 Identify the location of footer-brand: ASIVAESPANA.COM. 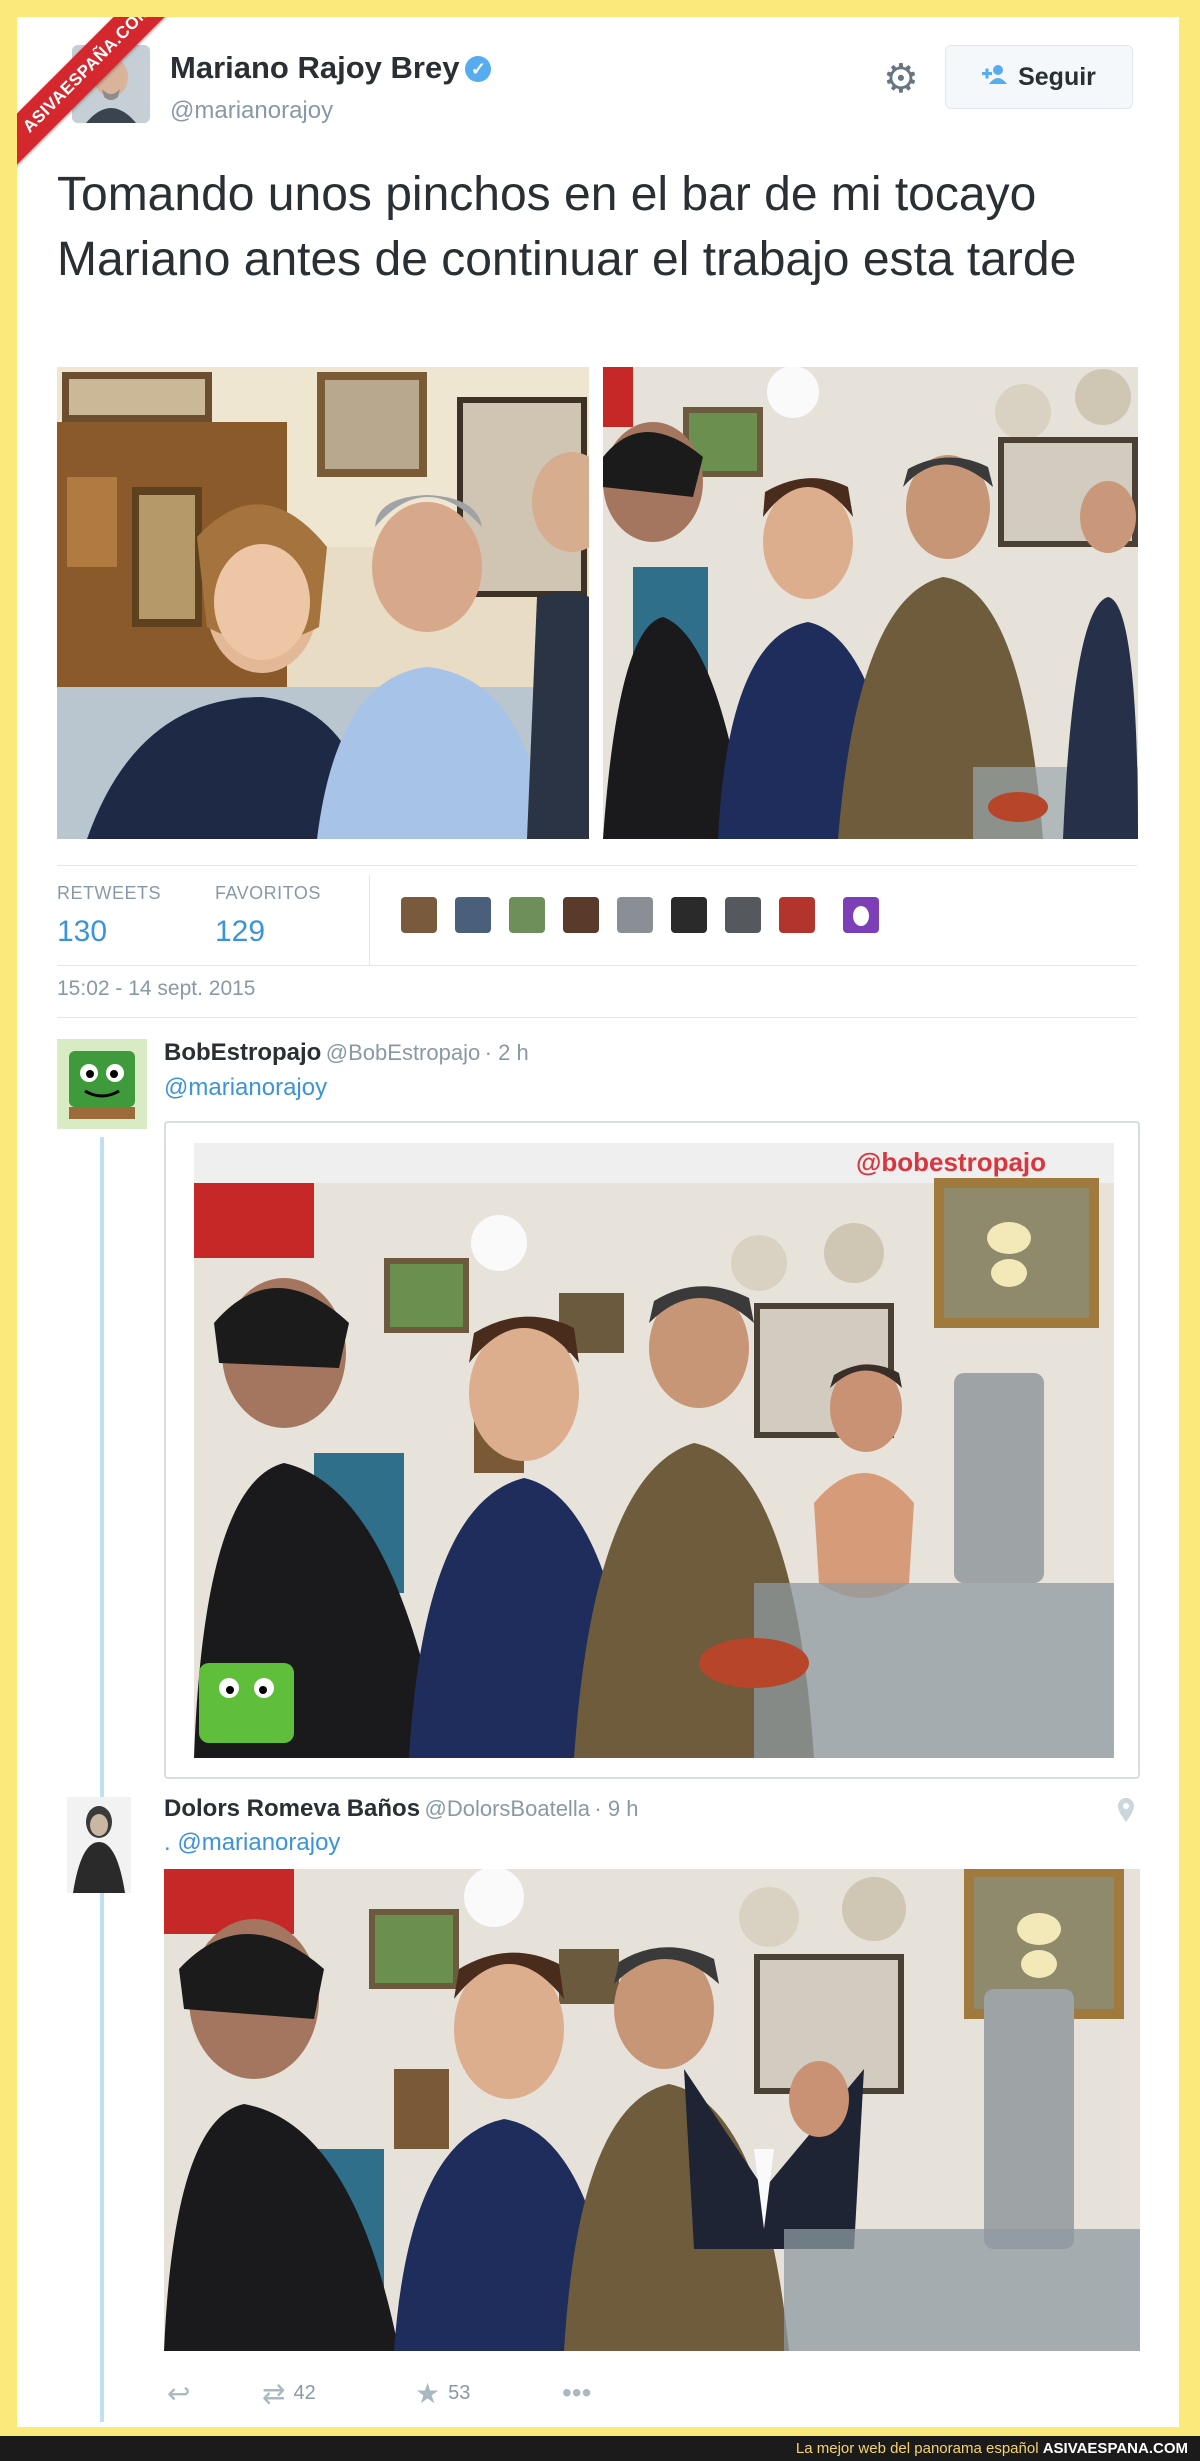
(1115, 2448).